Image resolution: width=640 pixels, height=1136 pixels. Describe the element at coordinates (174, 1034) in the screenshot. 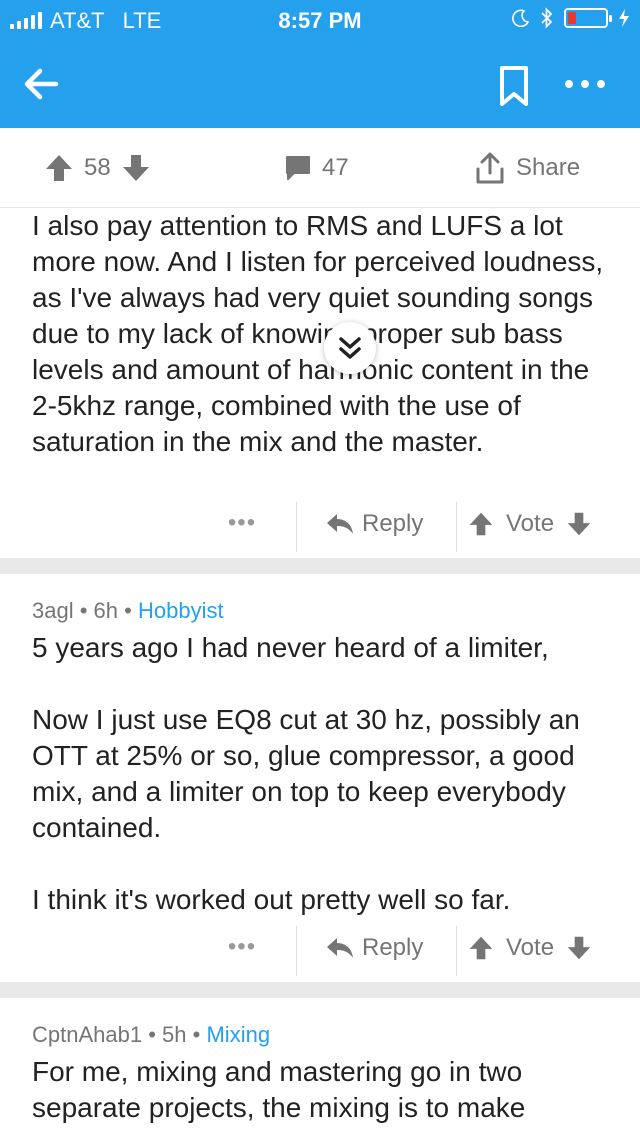

I see `comment-age: 5h` at that location.